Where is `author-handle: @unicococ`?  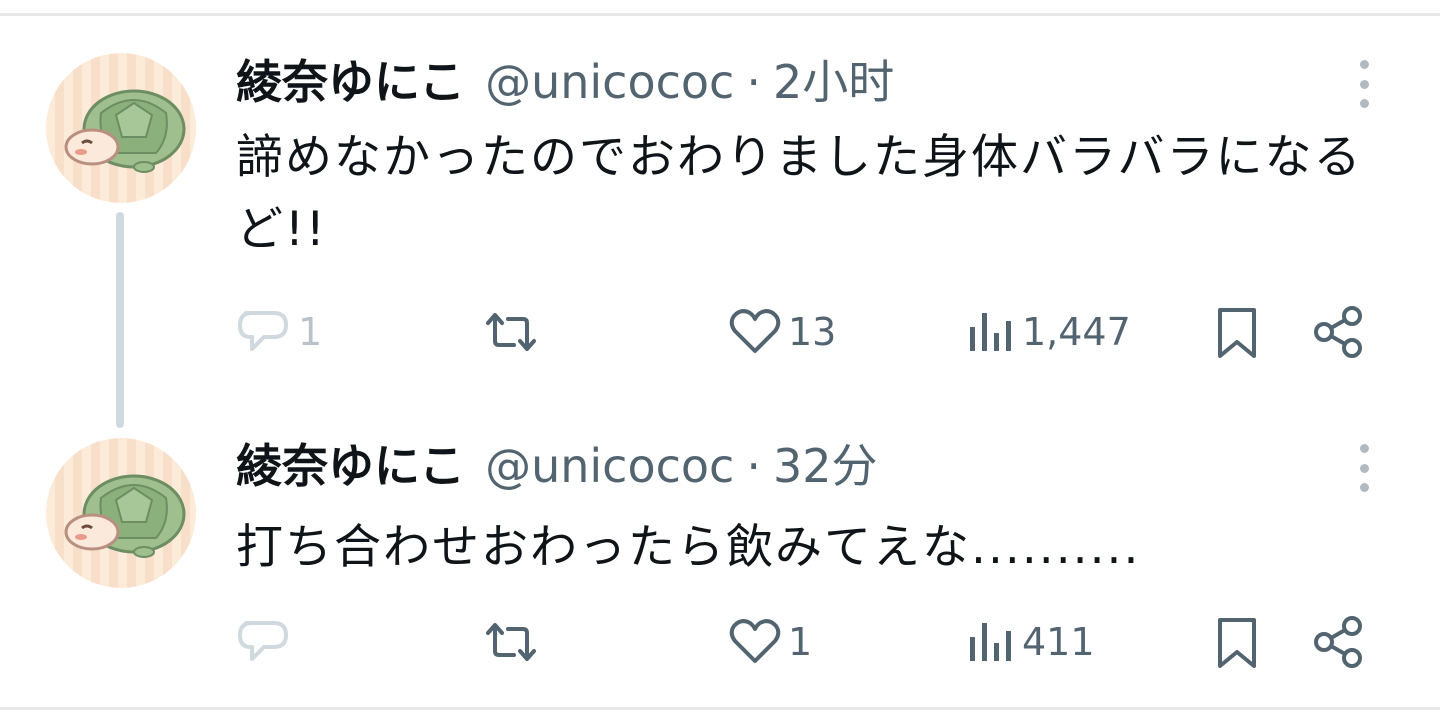 author-handle: @unicococ is located at coordinates (609, 466).